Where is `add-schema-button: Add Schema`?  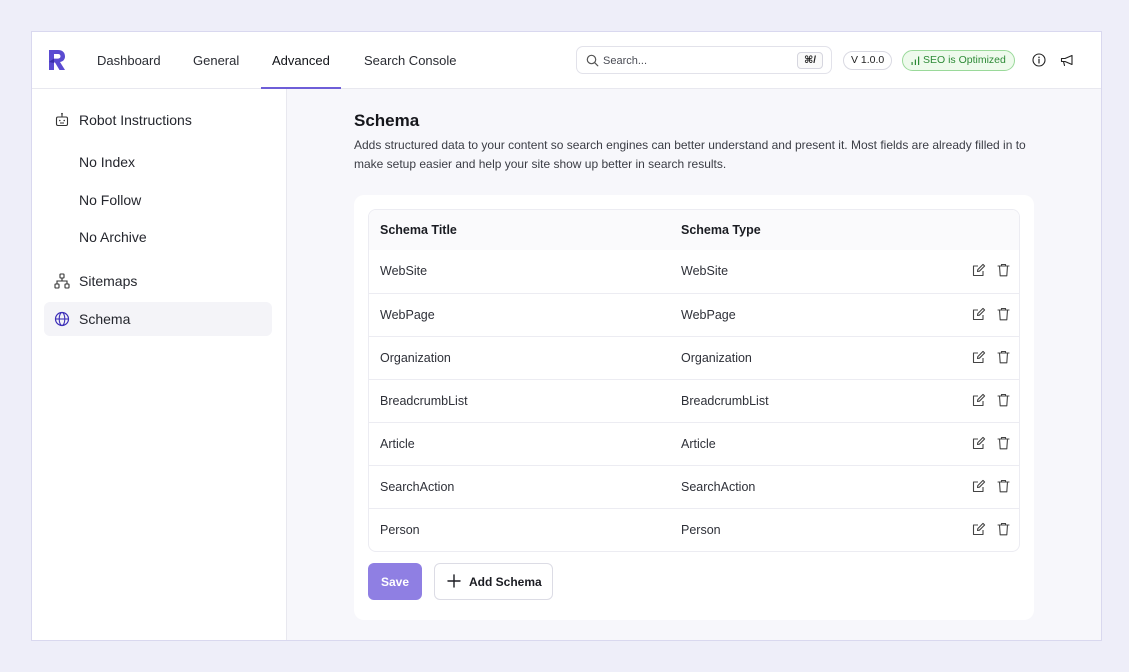
add-schema-button: Add Schema is located at coordinates (493, 581).